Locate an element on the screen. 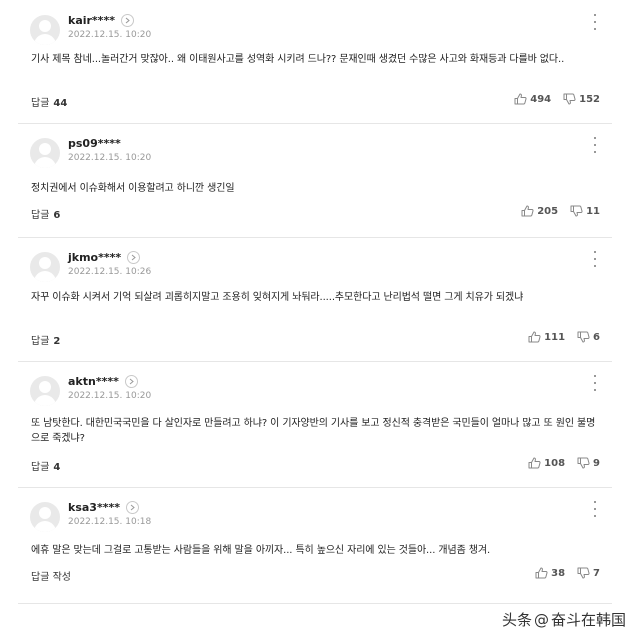 The width and height of the screenshot is (640, 640). dislike-count: 7 is located at coordinates (596, 573).